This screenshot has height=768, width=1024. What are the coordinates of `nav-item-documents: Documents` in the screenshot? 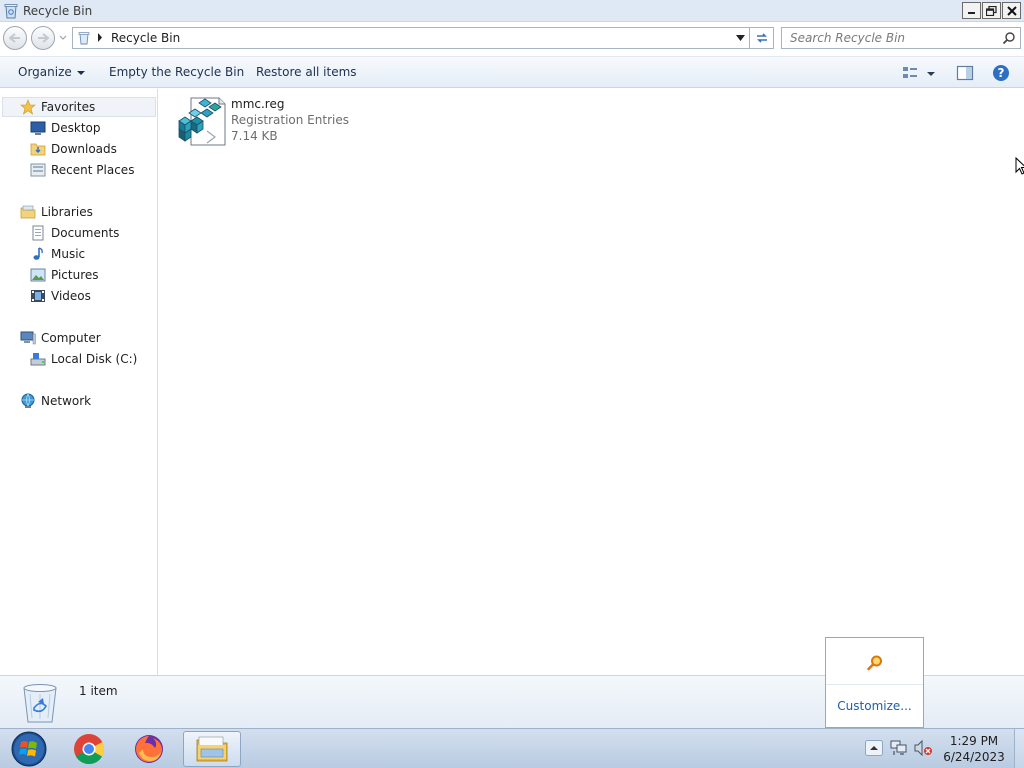 It's located at (74, 233).